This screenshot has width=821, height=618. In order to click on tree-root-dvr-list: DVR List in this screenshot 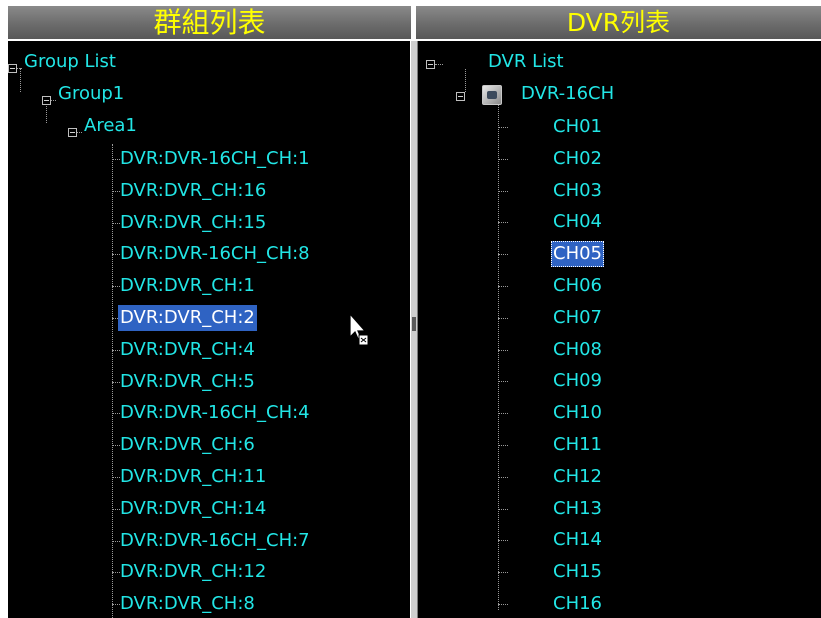, I will do `click(526, 62)`.